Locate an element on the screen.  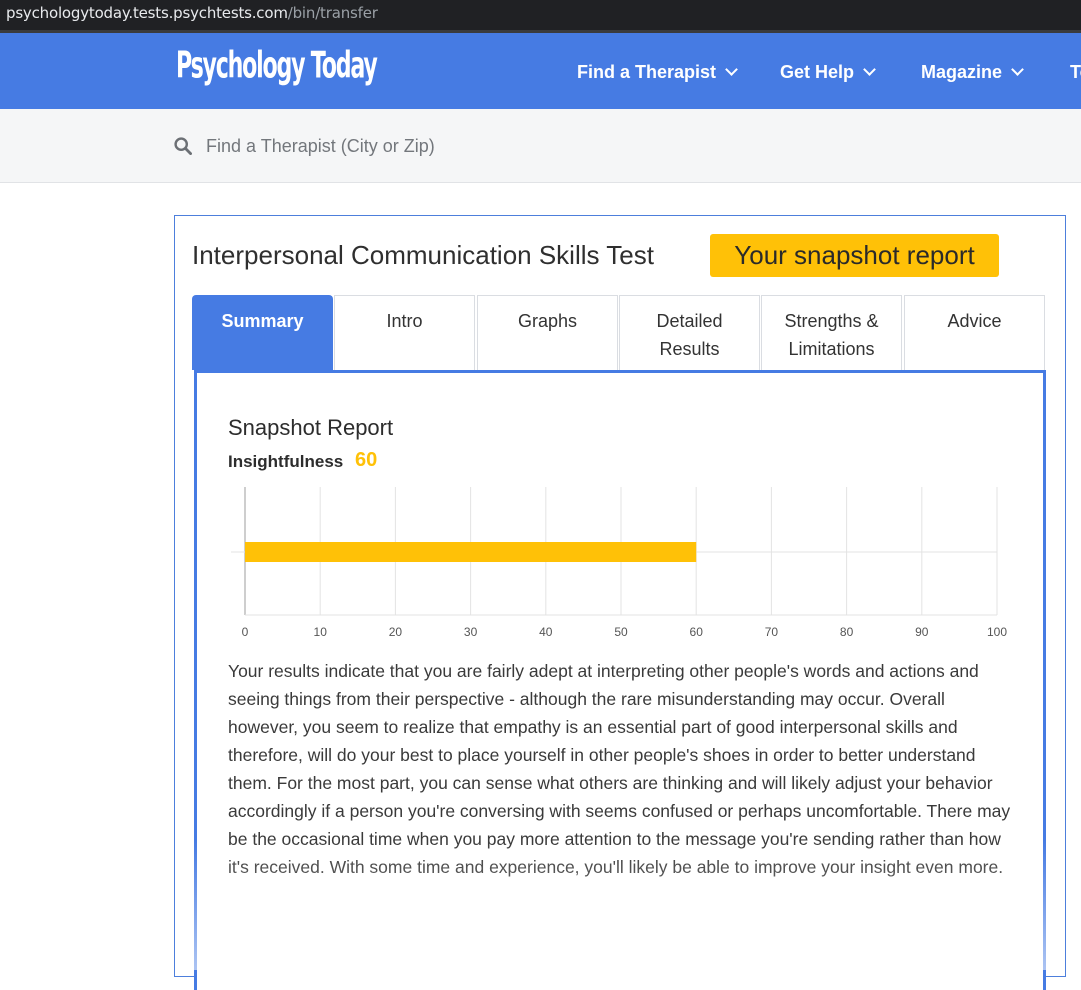
x-tick-label: 0 is located at coordinates (245, 632).